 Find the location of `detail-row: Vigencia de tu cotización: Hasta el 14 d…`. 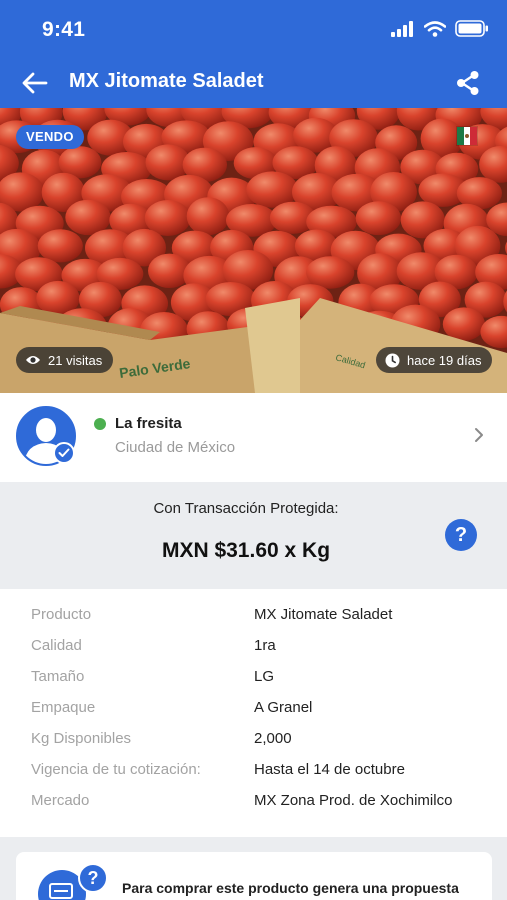

detail-row: Vigencia de tu cotización: Hasta el 14 d… is located at coordinates (253, 770).